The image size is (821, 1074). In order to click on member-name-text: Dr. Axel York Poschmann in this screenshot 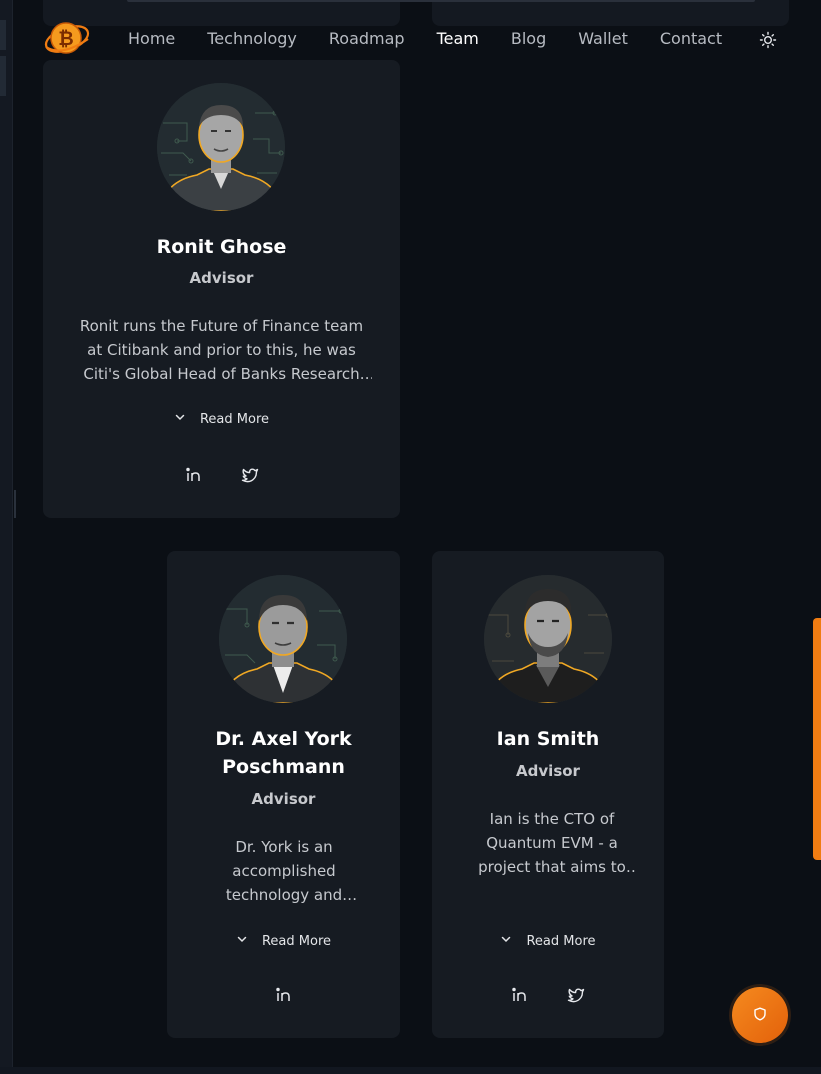, I will do `click(283, 753)`.